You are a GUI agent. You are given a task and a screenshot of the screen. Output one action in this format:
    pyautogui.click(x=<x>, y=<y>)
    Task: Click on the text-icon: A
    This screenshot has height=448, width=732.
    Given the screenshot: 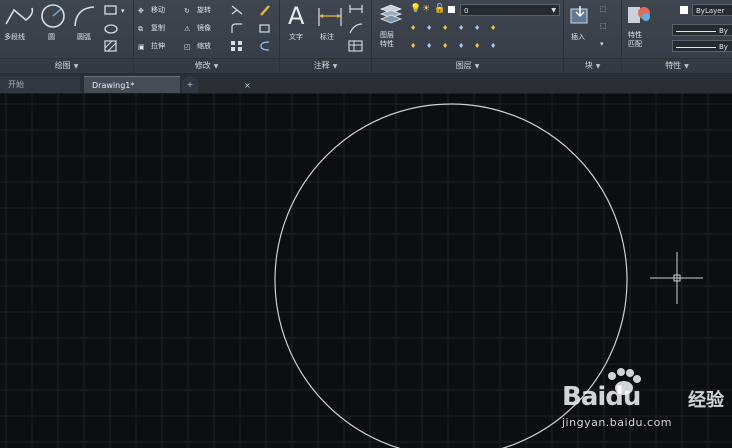 What is the action you would take?
    pyautogui.click(x=296, y=16)
    